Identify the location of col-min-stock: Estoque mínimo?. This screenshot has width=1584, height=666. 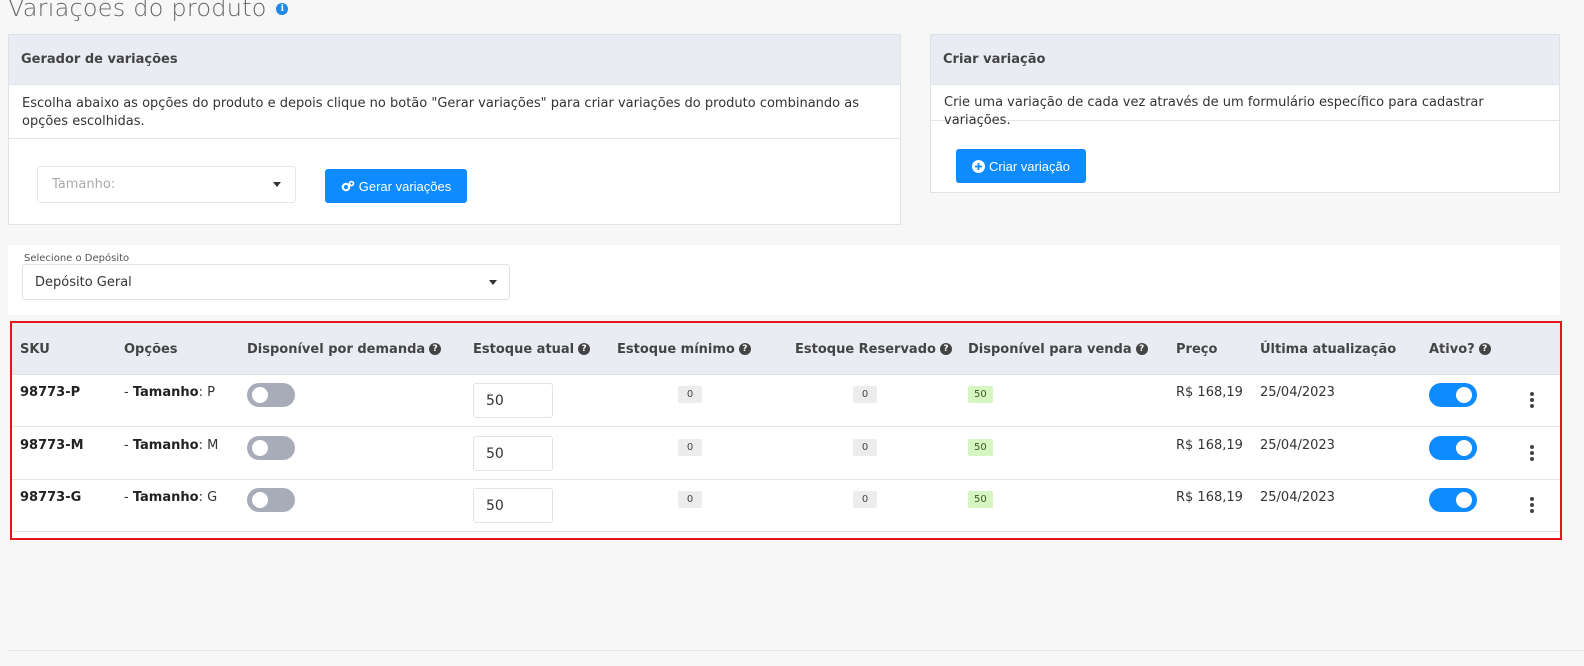
(684, 349).